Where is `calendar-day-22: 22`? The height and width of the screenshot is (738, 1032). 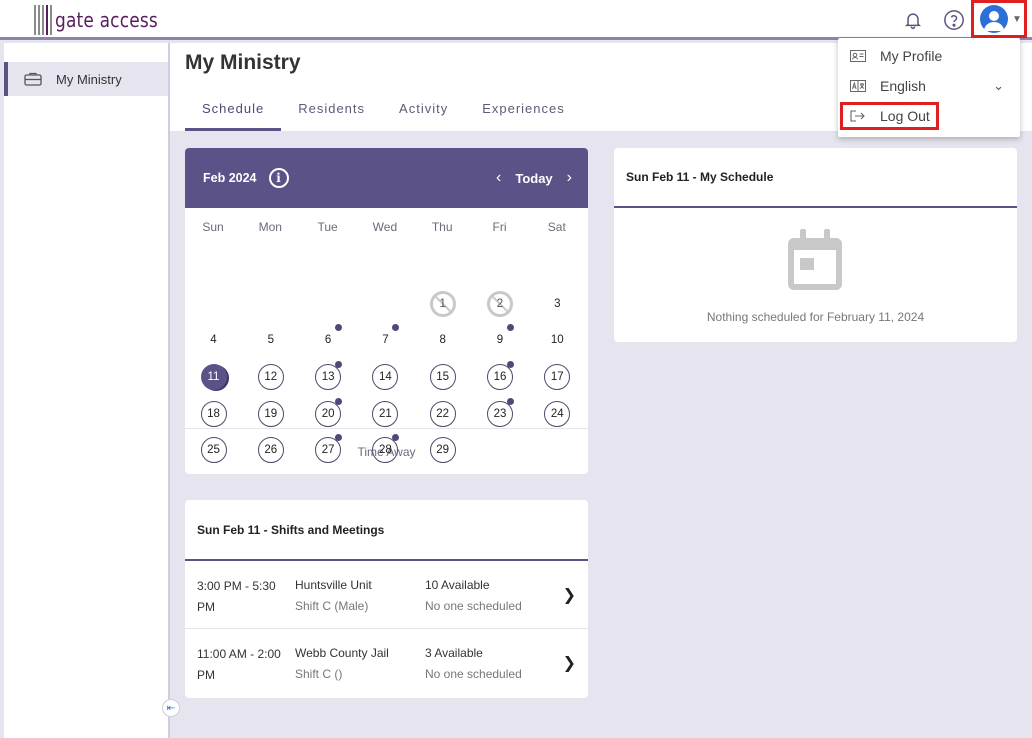
calendar-day-22: 22 is located at coordinates (442, 414).